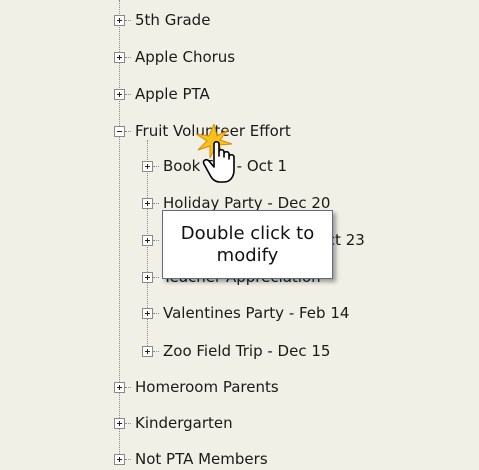 Image resolution: width=479 pixels, height=470 pixels. Describe the element at coordinates (196, 387) in the screenshot. I see `tree-item-homeroom-parents: Homeroom Parents` at that location.